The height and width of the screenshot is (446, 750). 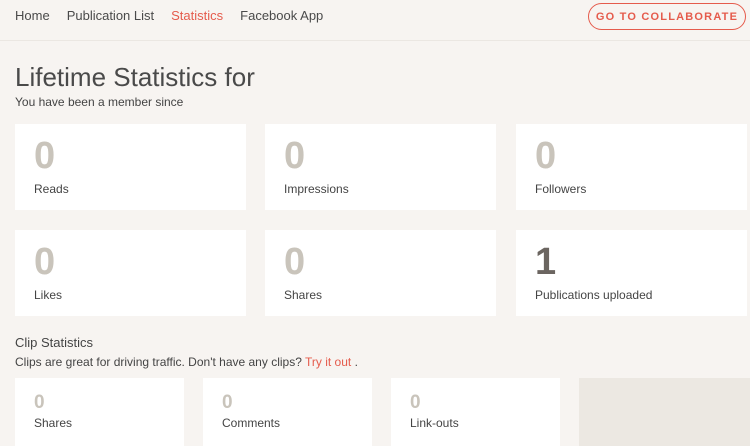 I want to click on stat-label: Likes, so click(x=48, y=295).